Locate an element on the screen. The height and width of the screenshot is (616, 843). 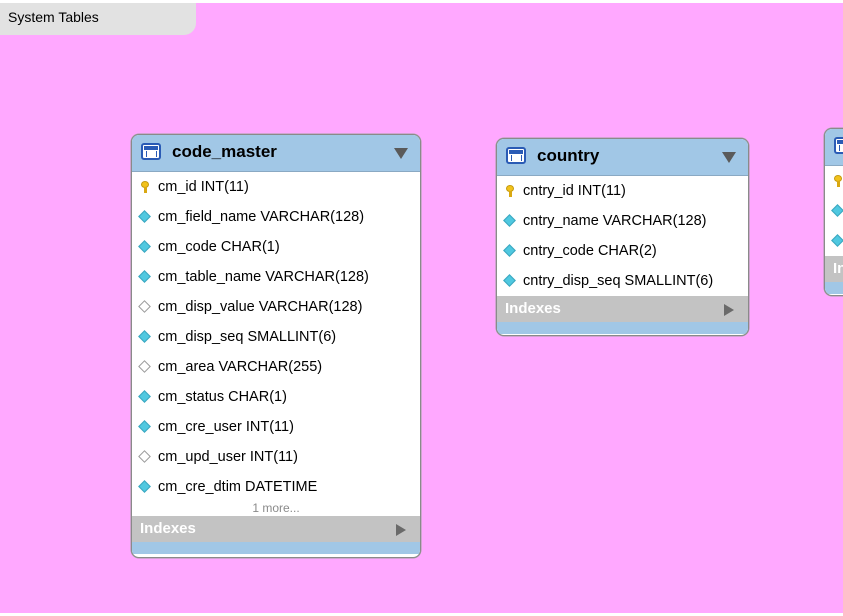
column-row: cm_table_name VARCHAR(128) is located at coordinates (276, 277).